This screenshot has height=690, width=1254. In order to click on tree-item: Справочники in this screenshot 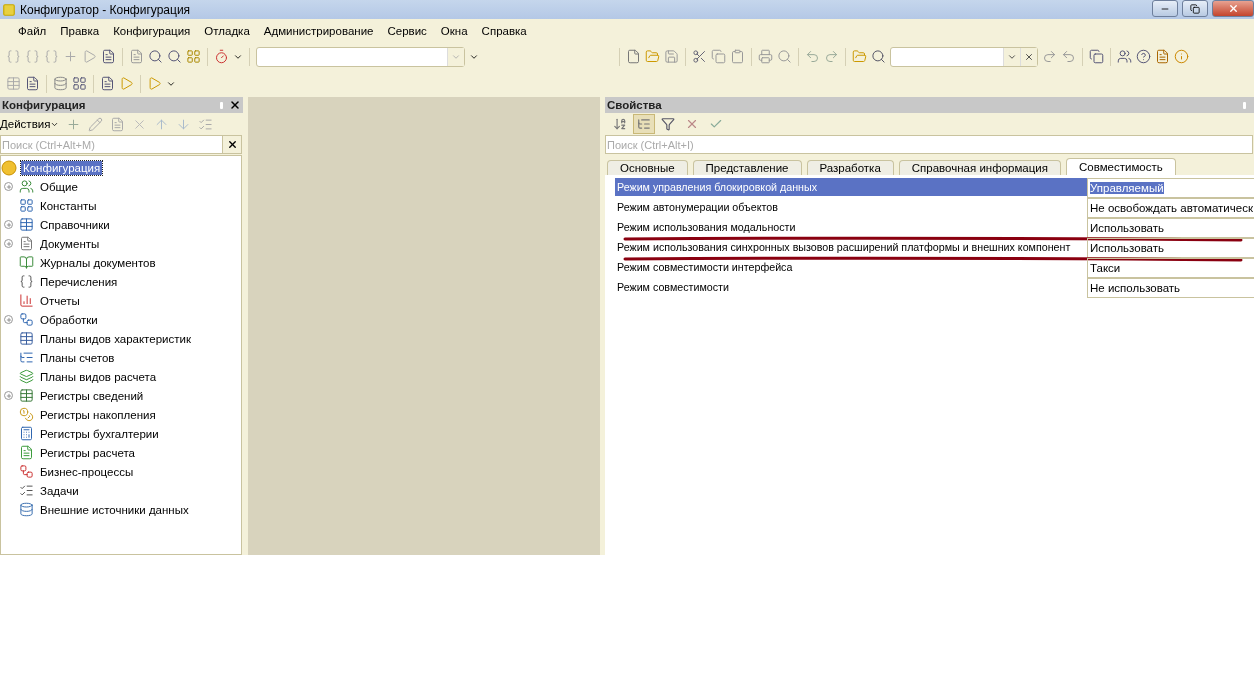, I will do `click(75, 224)`.